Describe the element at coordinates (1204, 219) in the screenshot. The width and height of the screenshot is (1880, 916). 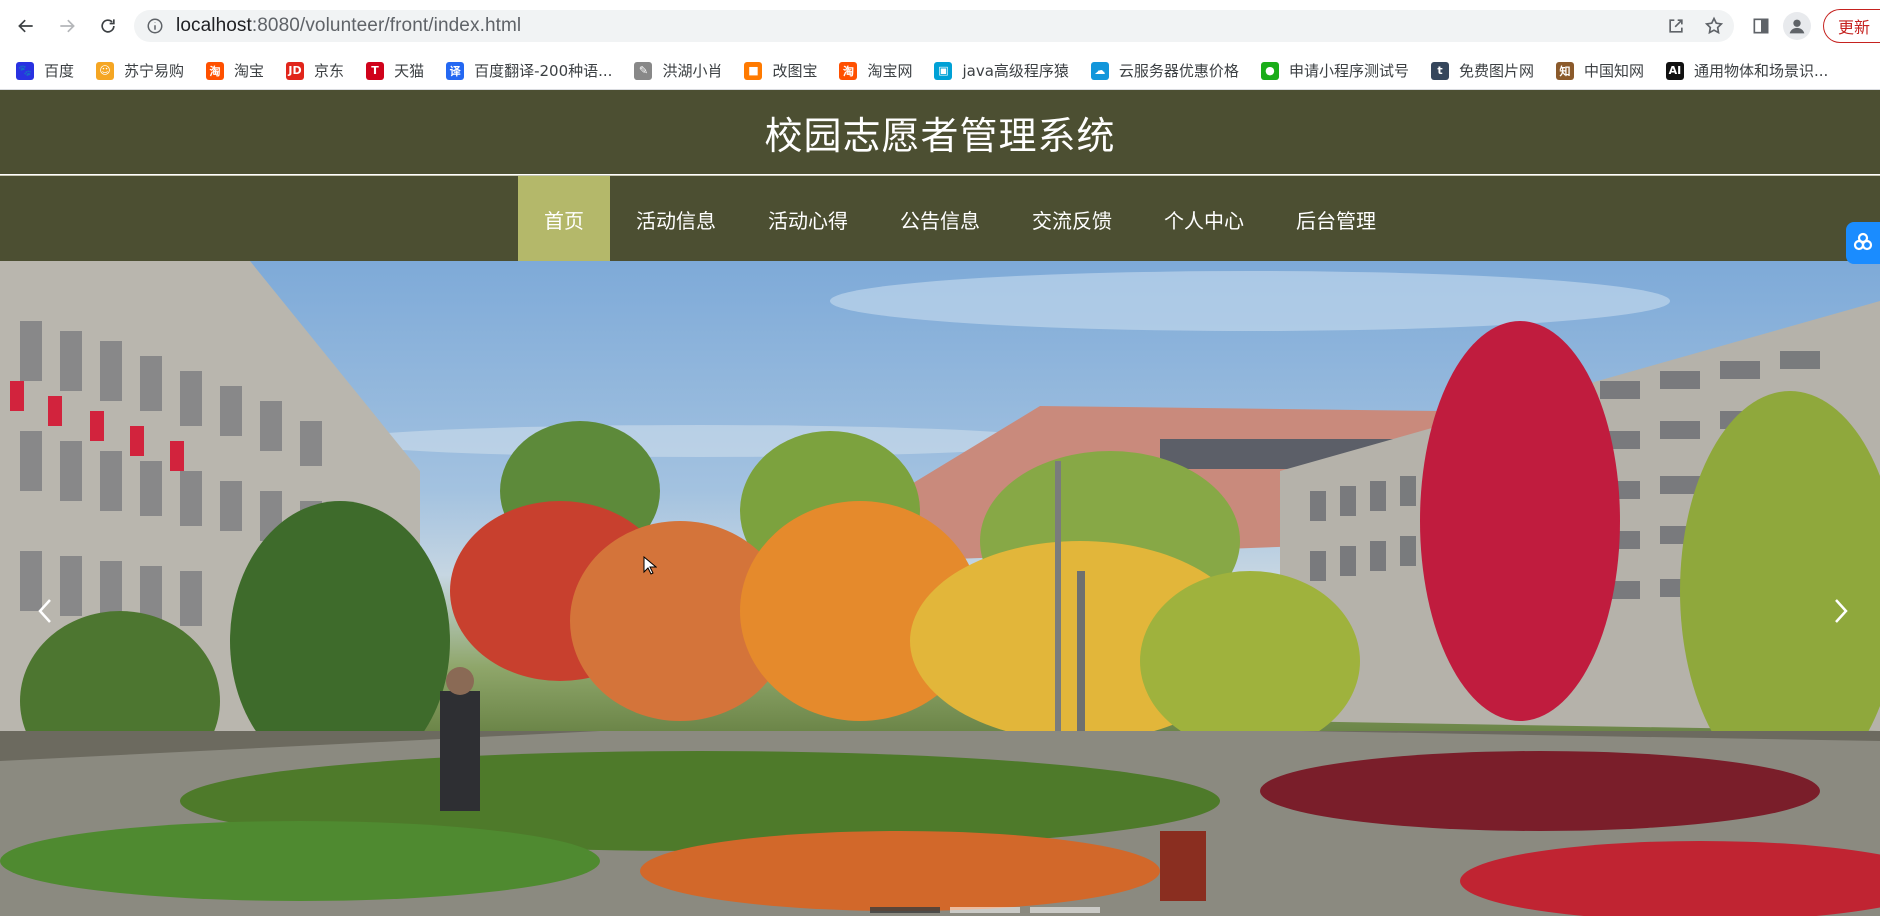
I see `nav-item: 个人中心` at that location.